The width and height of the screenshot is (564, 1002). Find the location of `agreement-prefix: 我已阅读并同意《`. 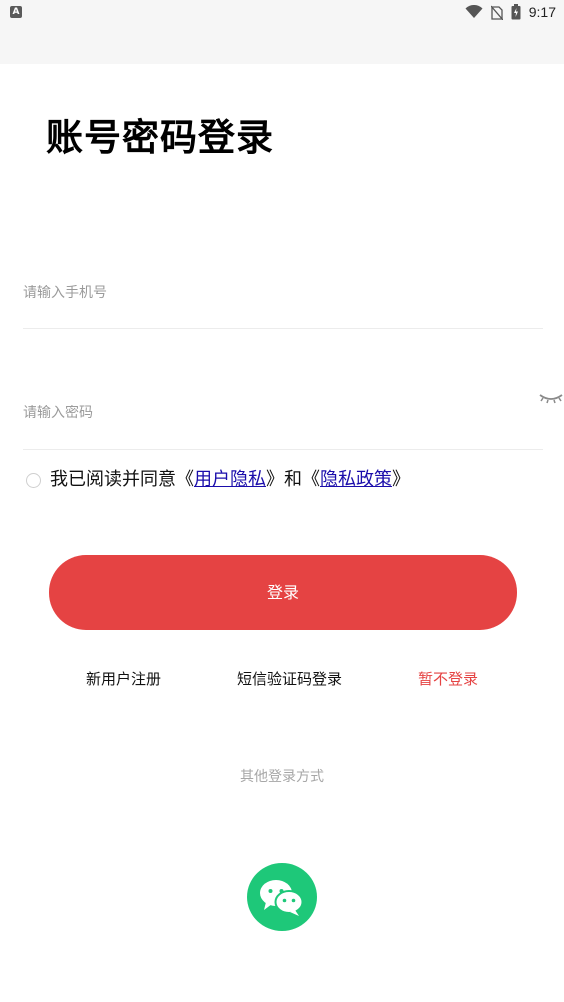

agreement-prefix: 我已阅读并同意《 is located at coordinates (122, 479).